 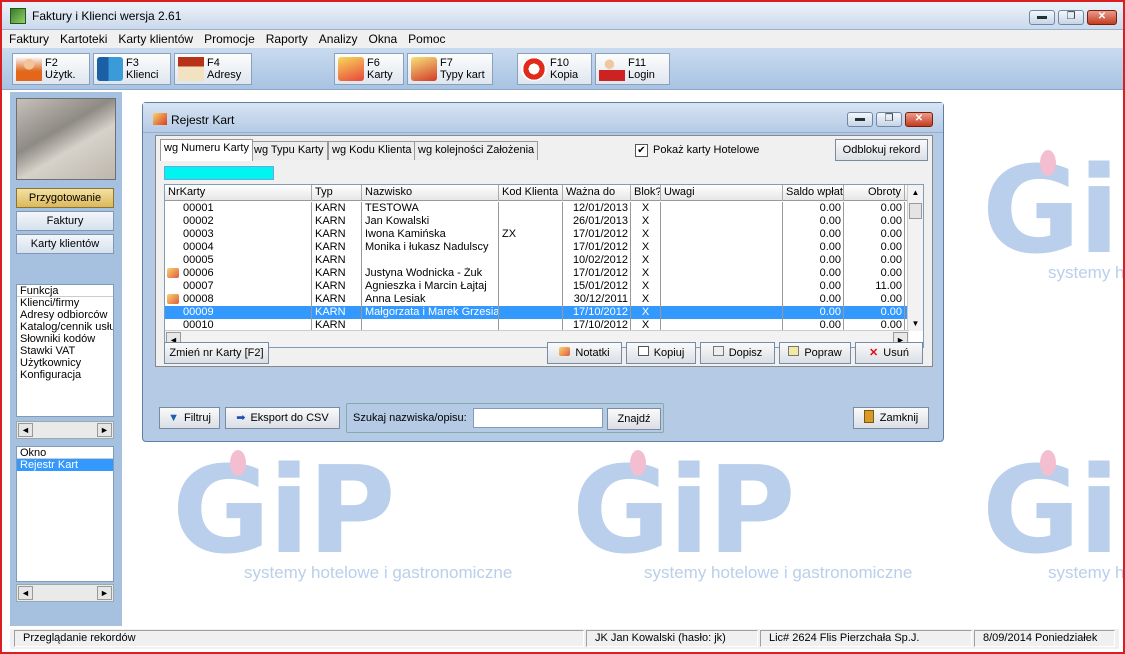 What do you see at coordinates (537, 260) in the screenshot?
I see `table-row: 00005 KARN 10/02/2012 X 0.00 0.00` at bounding box center [537, 260].